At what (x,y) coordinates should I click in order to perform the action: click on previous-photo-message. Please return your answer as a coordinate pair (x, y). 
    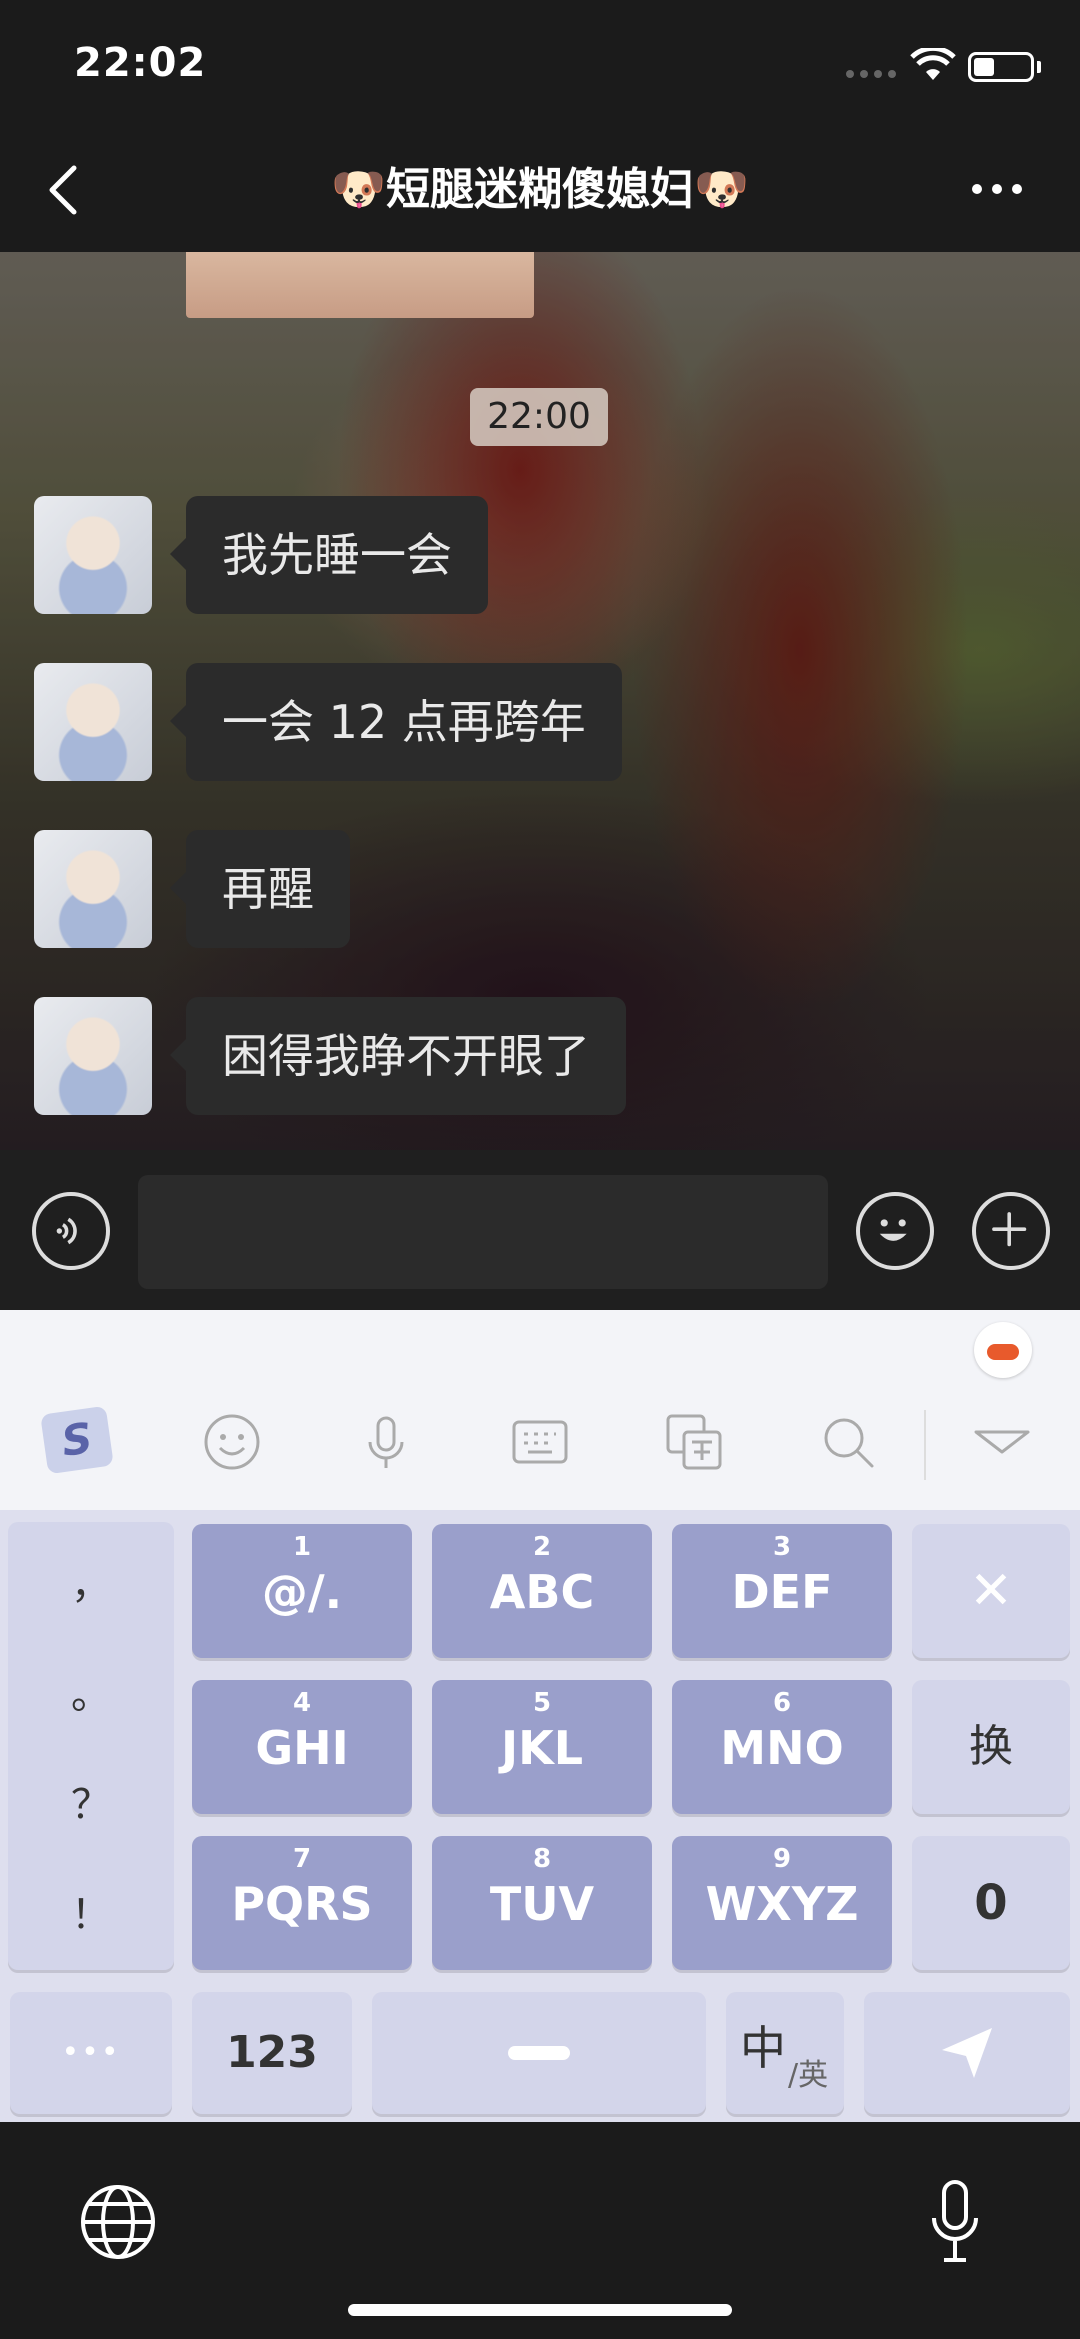
    Looking at the image, I should click on (360, 285).